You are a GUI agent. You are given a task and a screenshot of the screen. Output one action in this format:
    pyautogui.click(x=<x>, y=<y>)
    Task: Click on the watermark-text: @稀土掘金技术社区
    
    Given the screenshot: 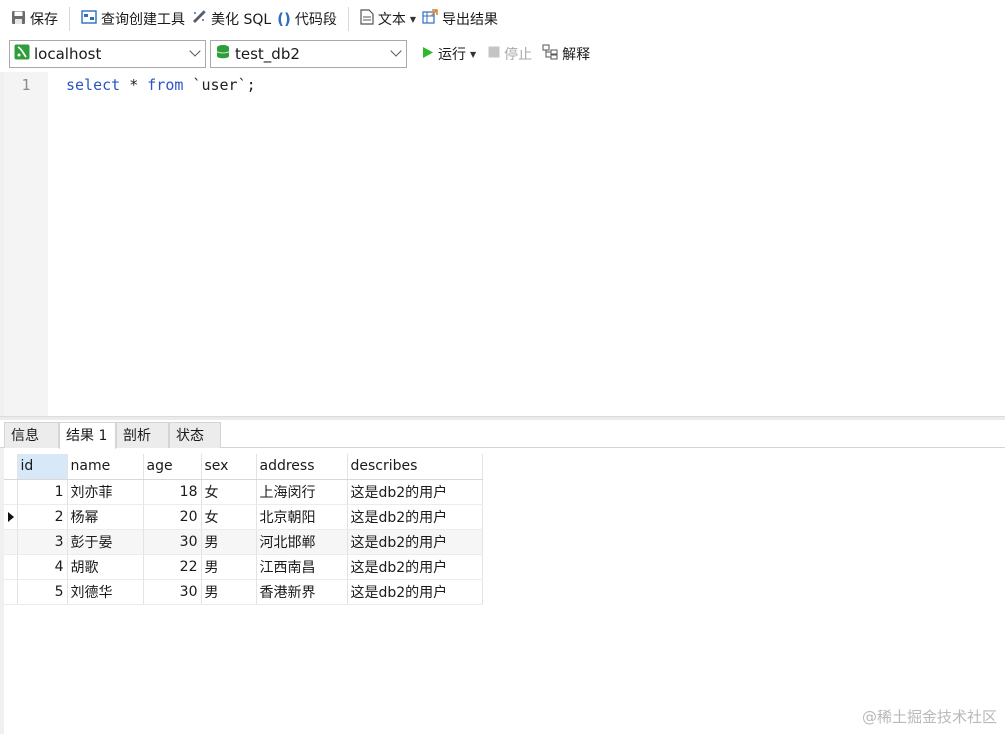 What is the action you would take?
    pyautogui.click(x=929, y=717)
    